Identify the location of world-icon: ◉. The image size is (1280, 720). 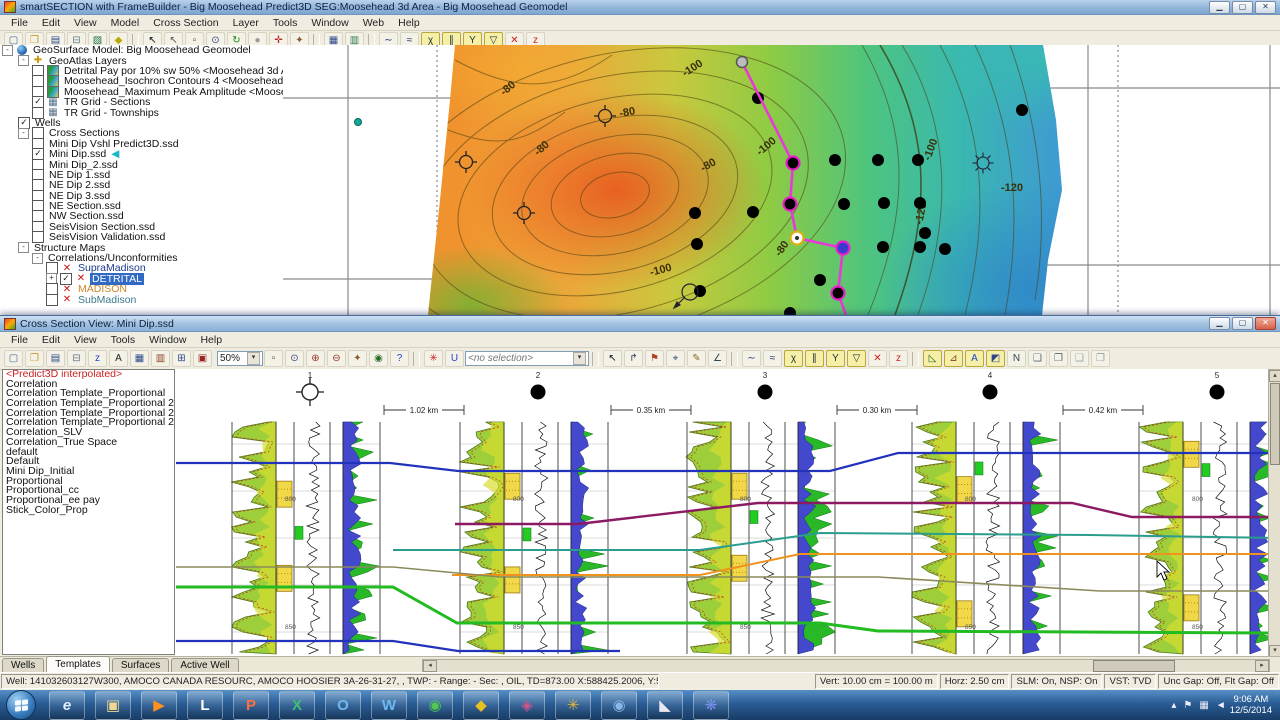
(378, 358).